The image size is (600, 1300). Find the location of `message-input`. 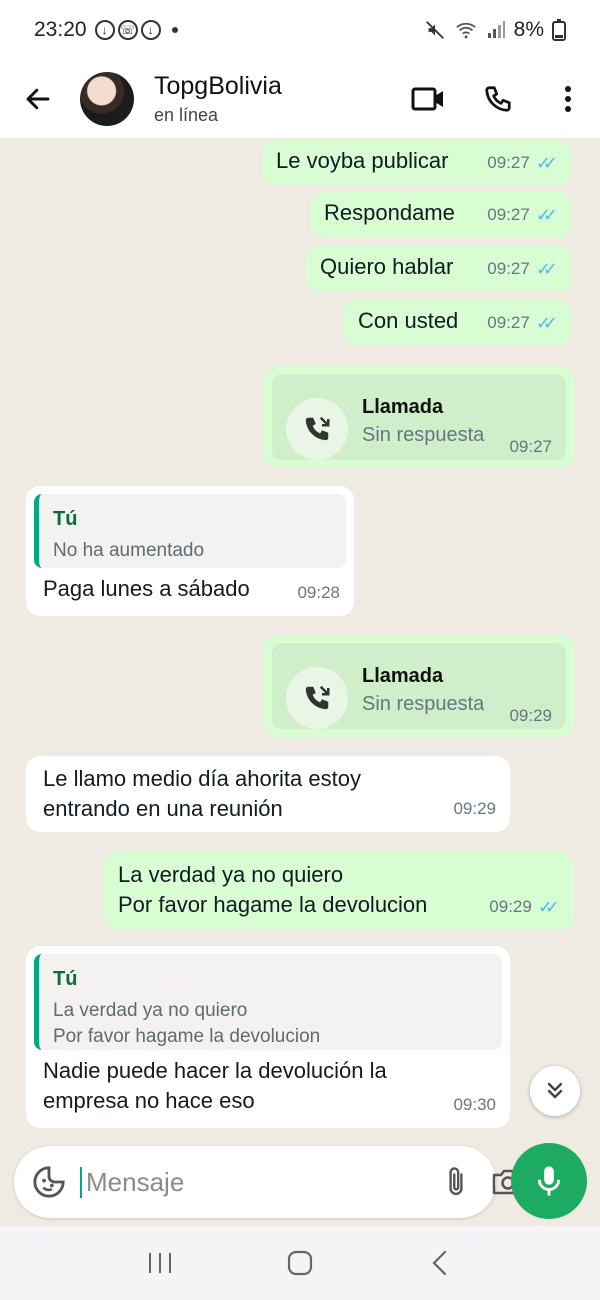

message-input is located at coordinates (250, 1182).